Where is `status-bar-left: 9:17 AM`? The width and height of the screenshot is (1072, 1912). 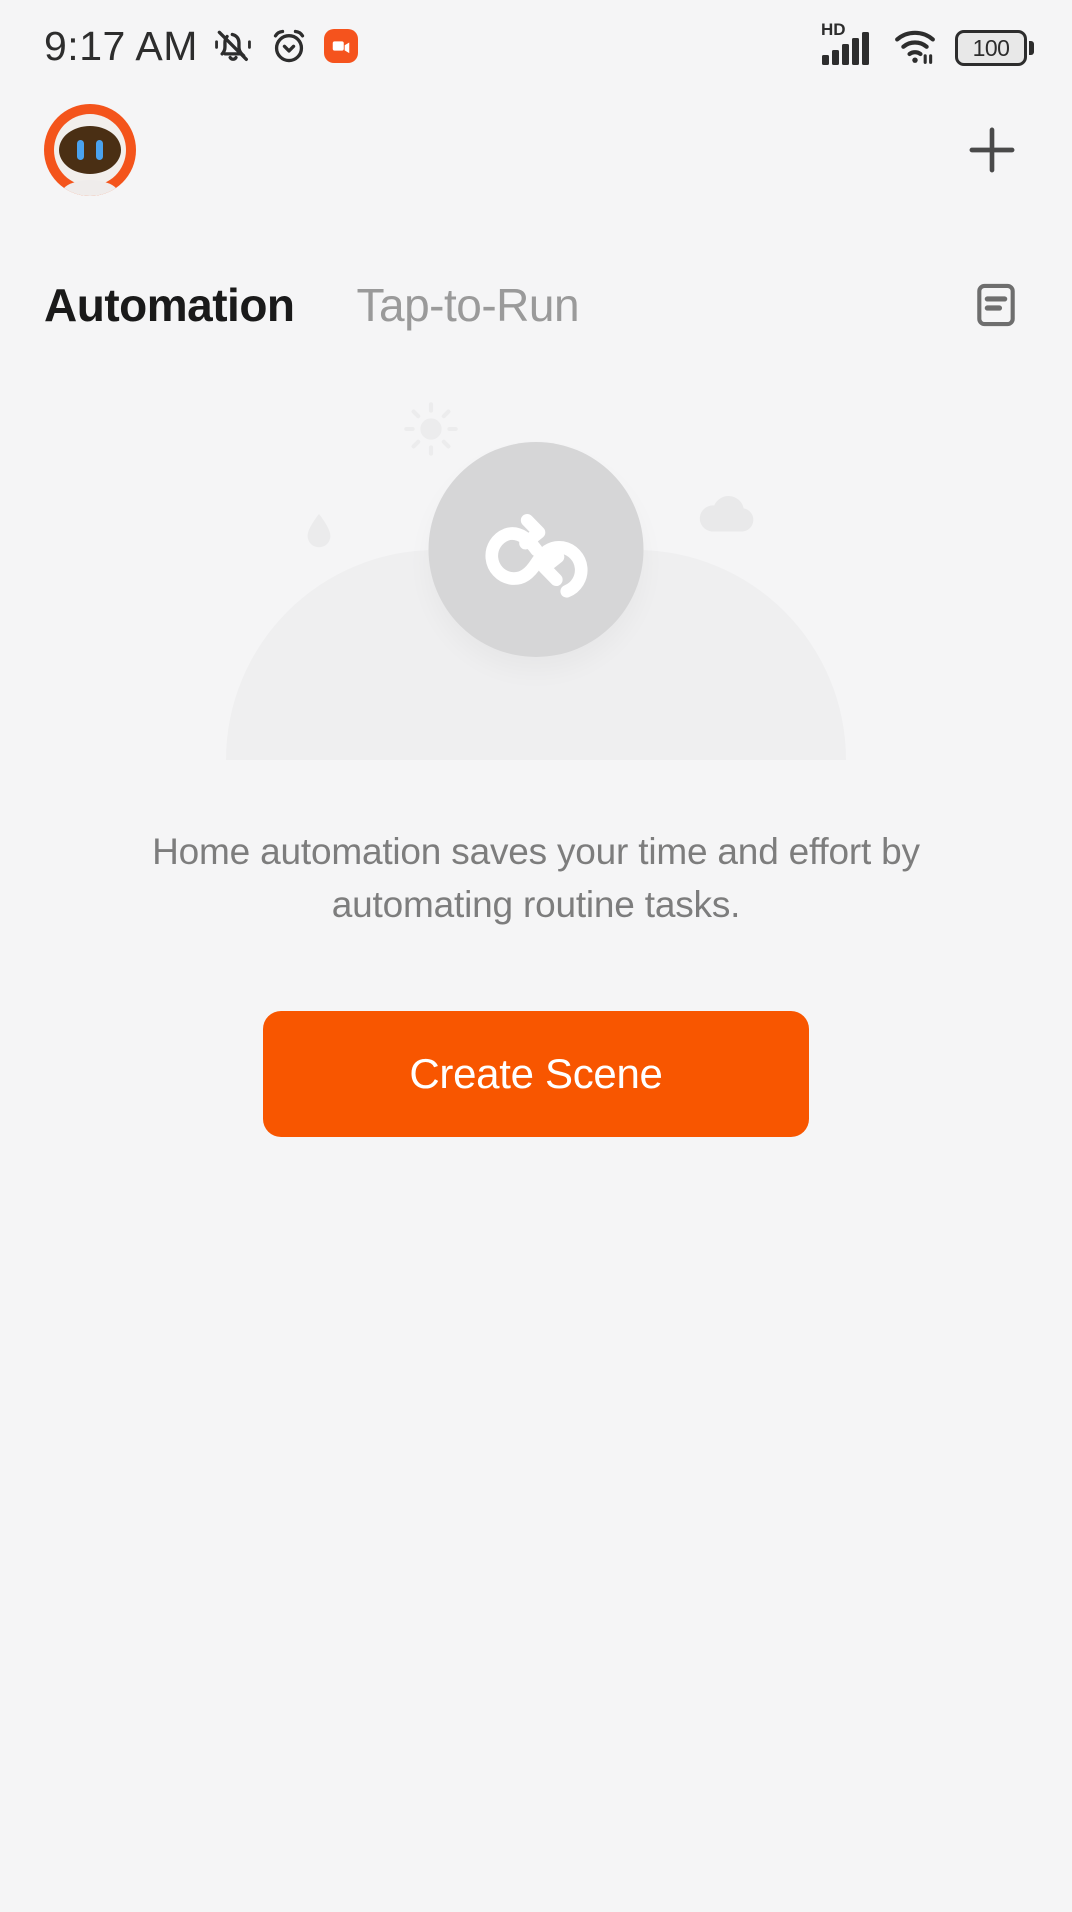
status-bar-left: 9:17 AM is located at coordinates (201, 46).